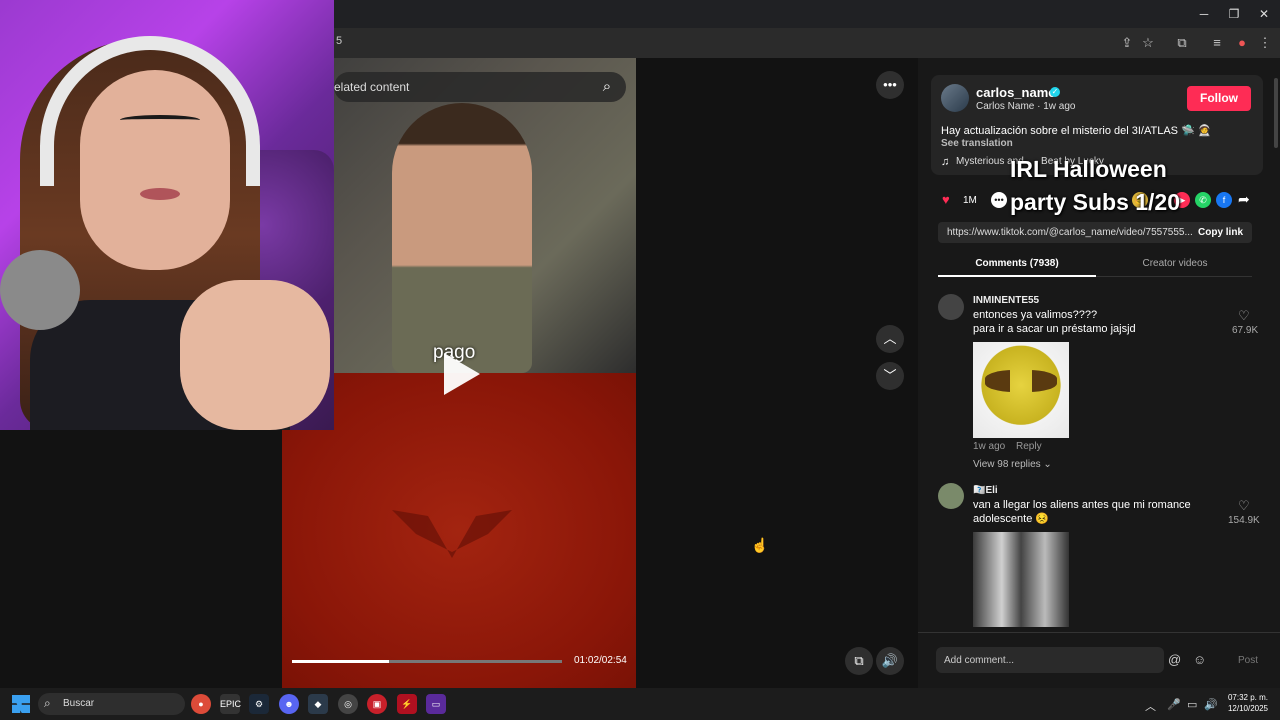 This screenshot has height=720, width=1280. What do you see at coordinates (1012, 464) in the screenshot?
I see `view-replies-button: View 98 replies ⌄` at bounding box center [1012, 464].